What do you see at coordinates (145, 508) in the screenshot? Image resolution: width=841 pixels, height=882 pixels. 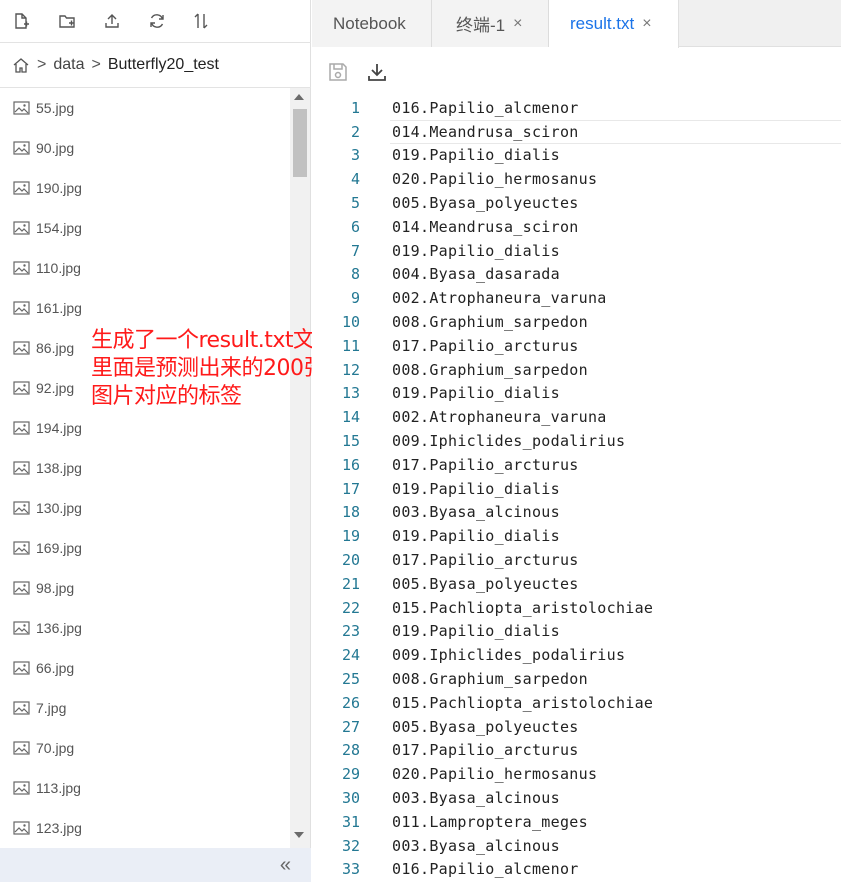 I see `file-list-item: 130.jpg` at bounding box center [145, 508].